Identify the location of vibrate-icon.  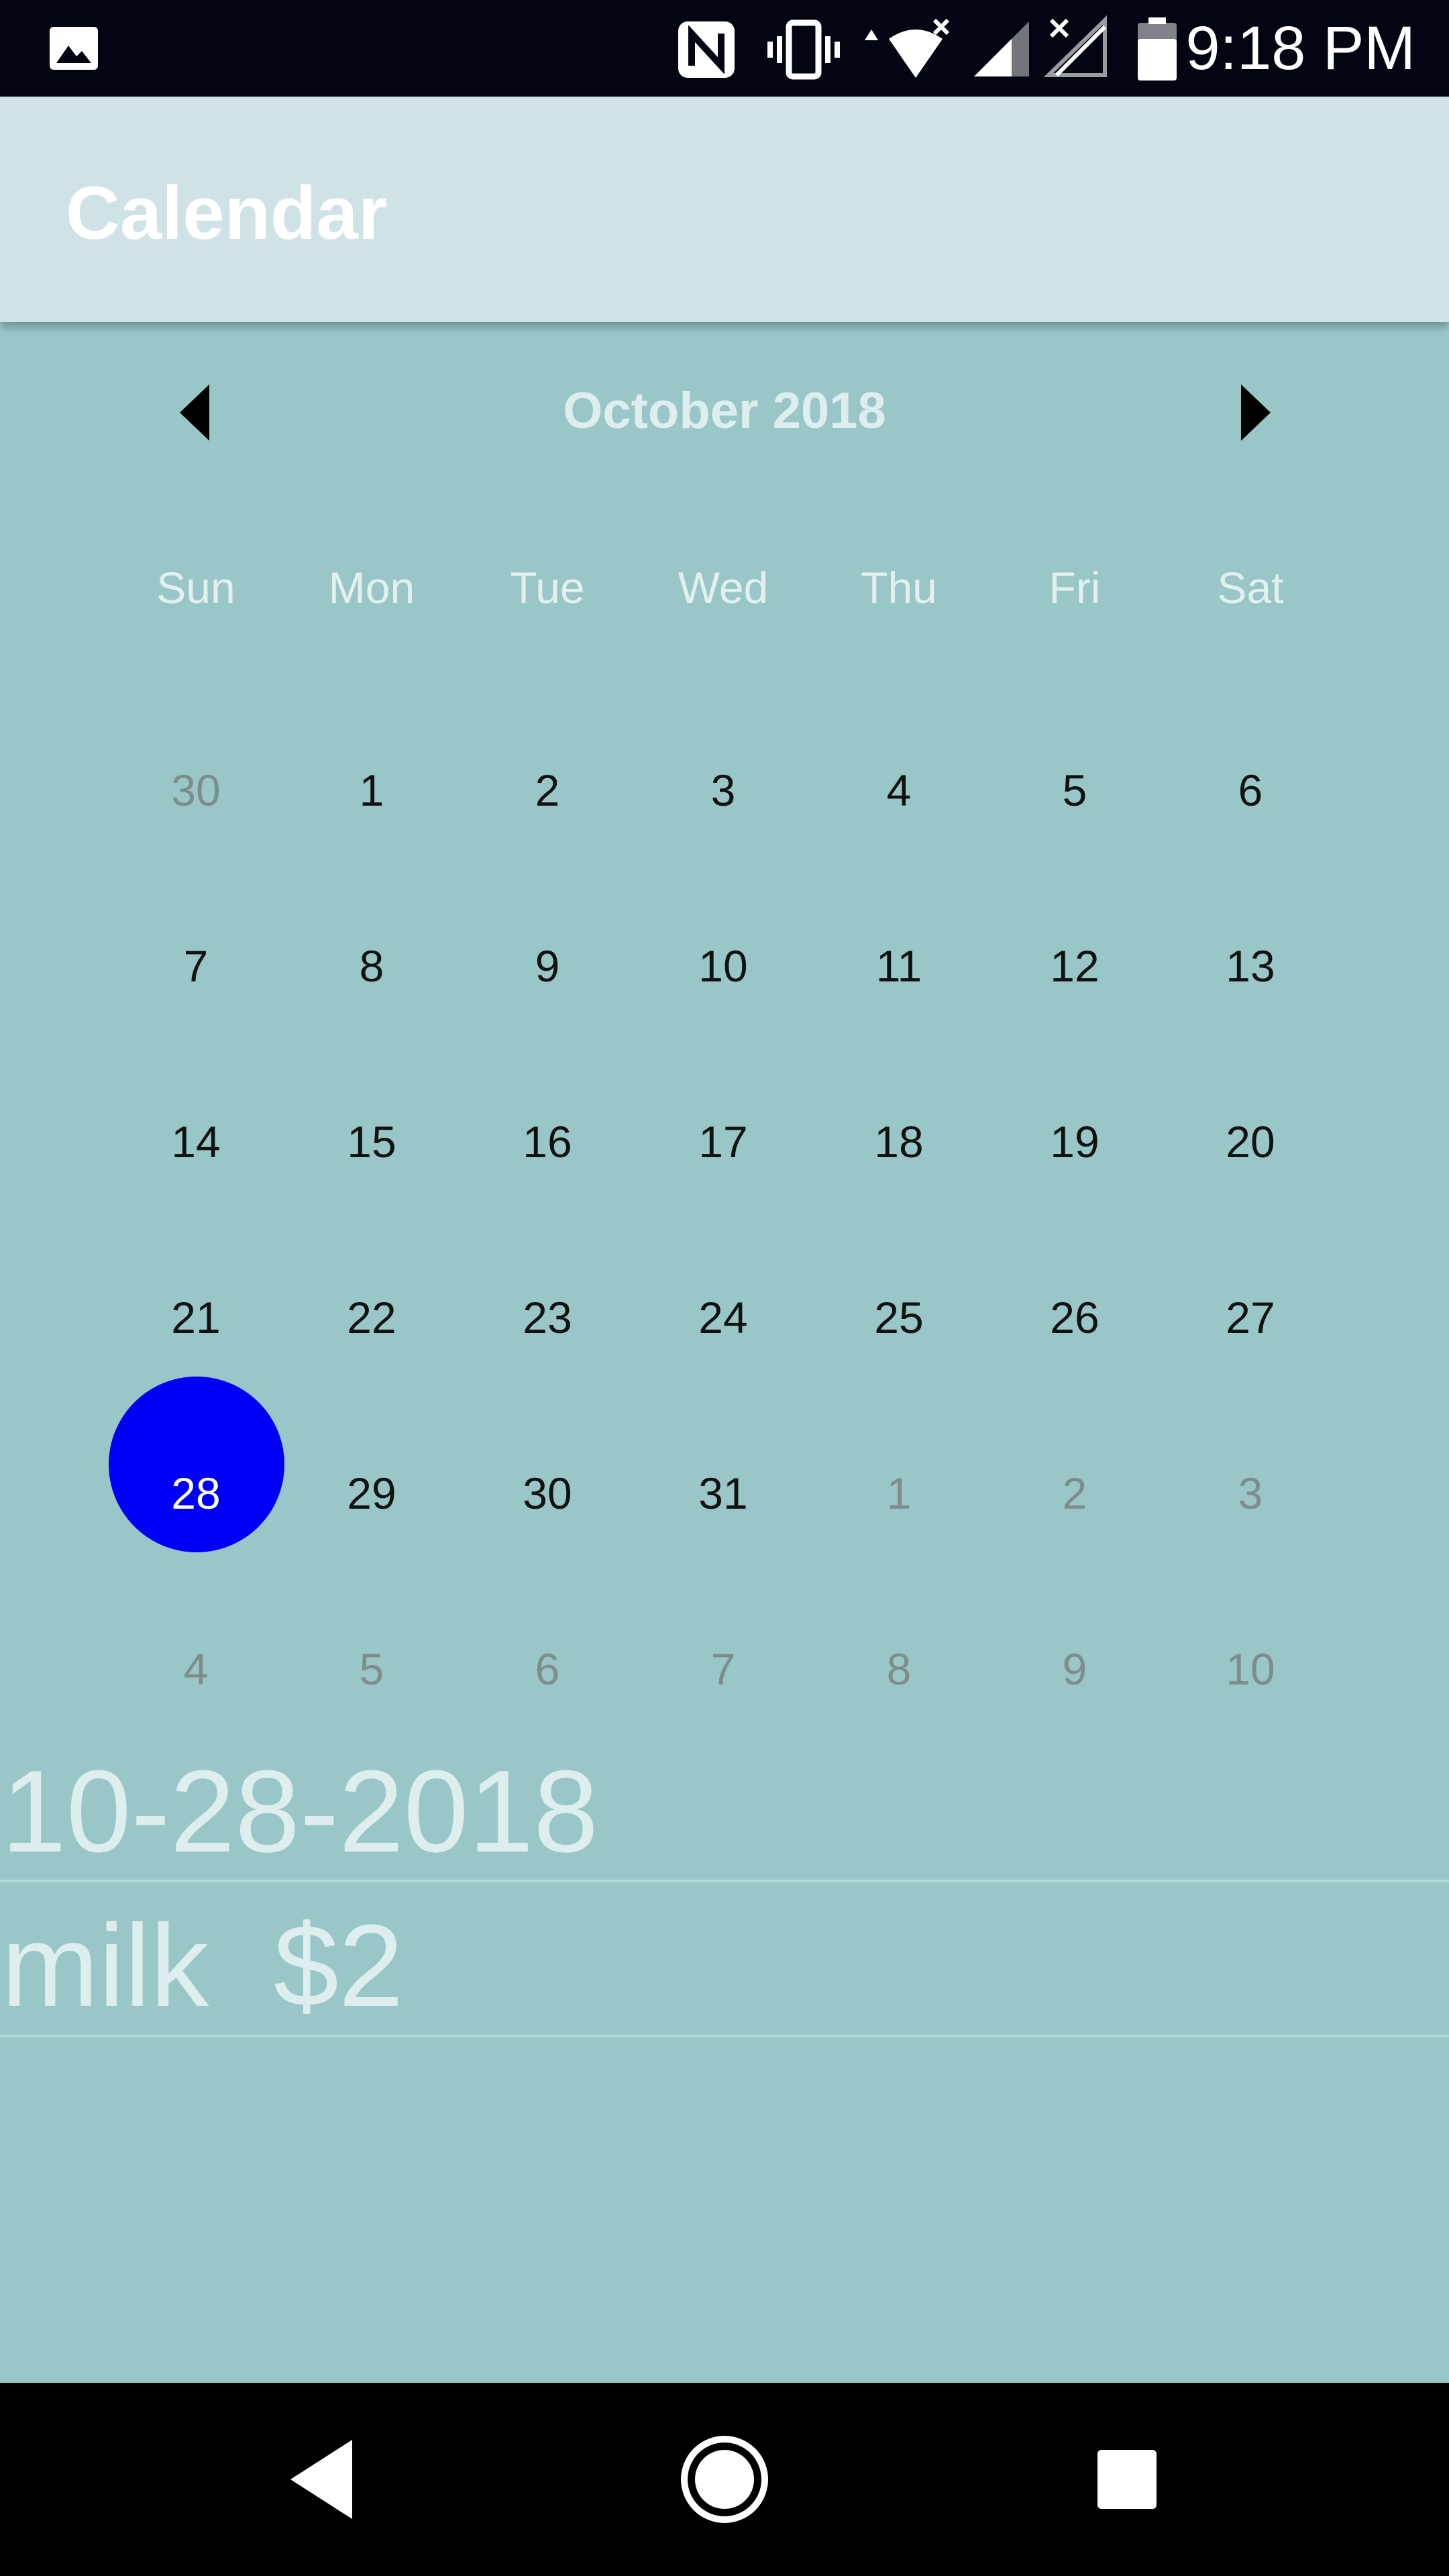
(804, 51).